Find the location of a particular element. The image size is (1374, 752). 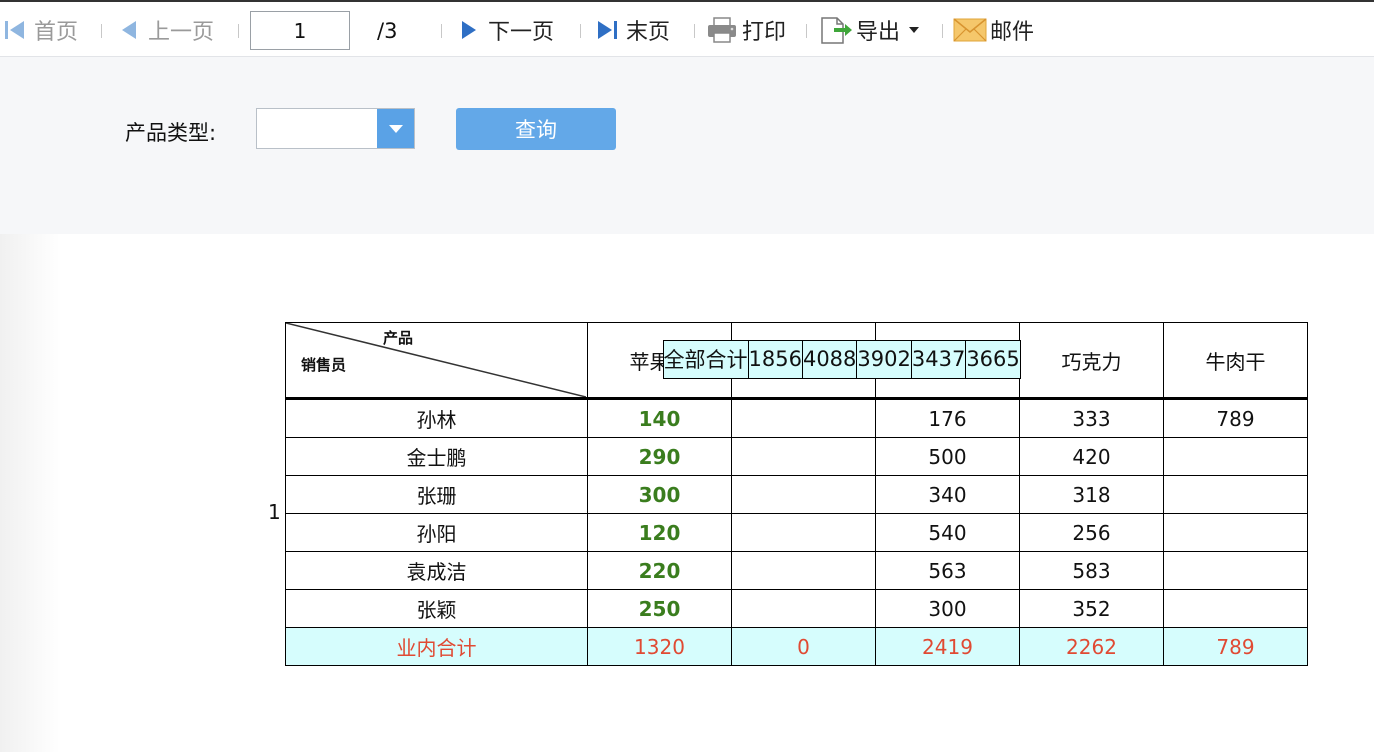

column-header: 牛肉干 is located at coordinates (1235, 361).